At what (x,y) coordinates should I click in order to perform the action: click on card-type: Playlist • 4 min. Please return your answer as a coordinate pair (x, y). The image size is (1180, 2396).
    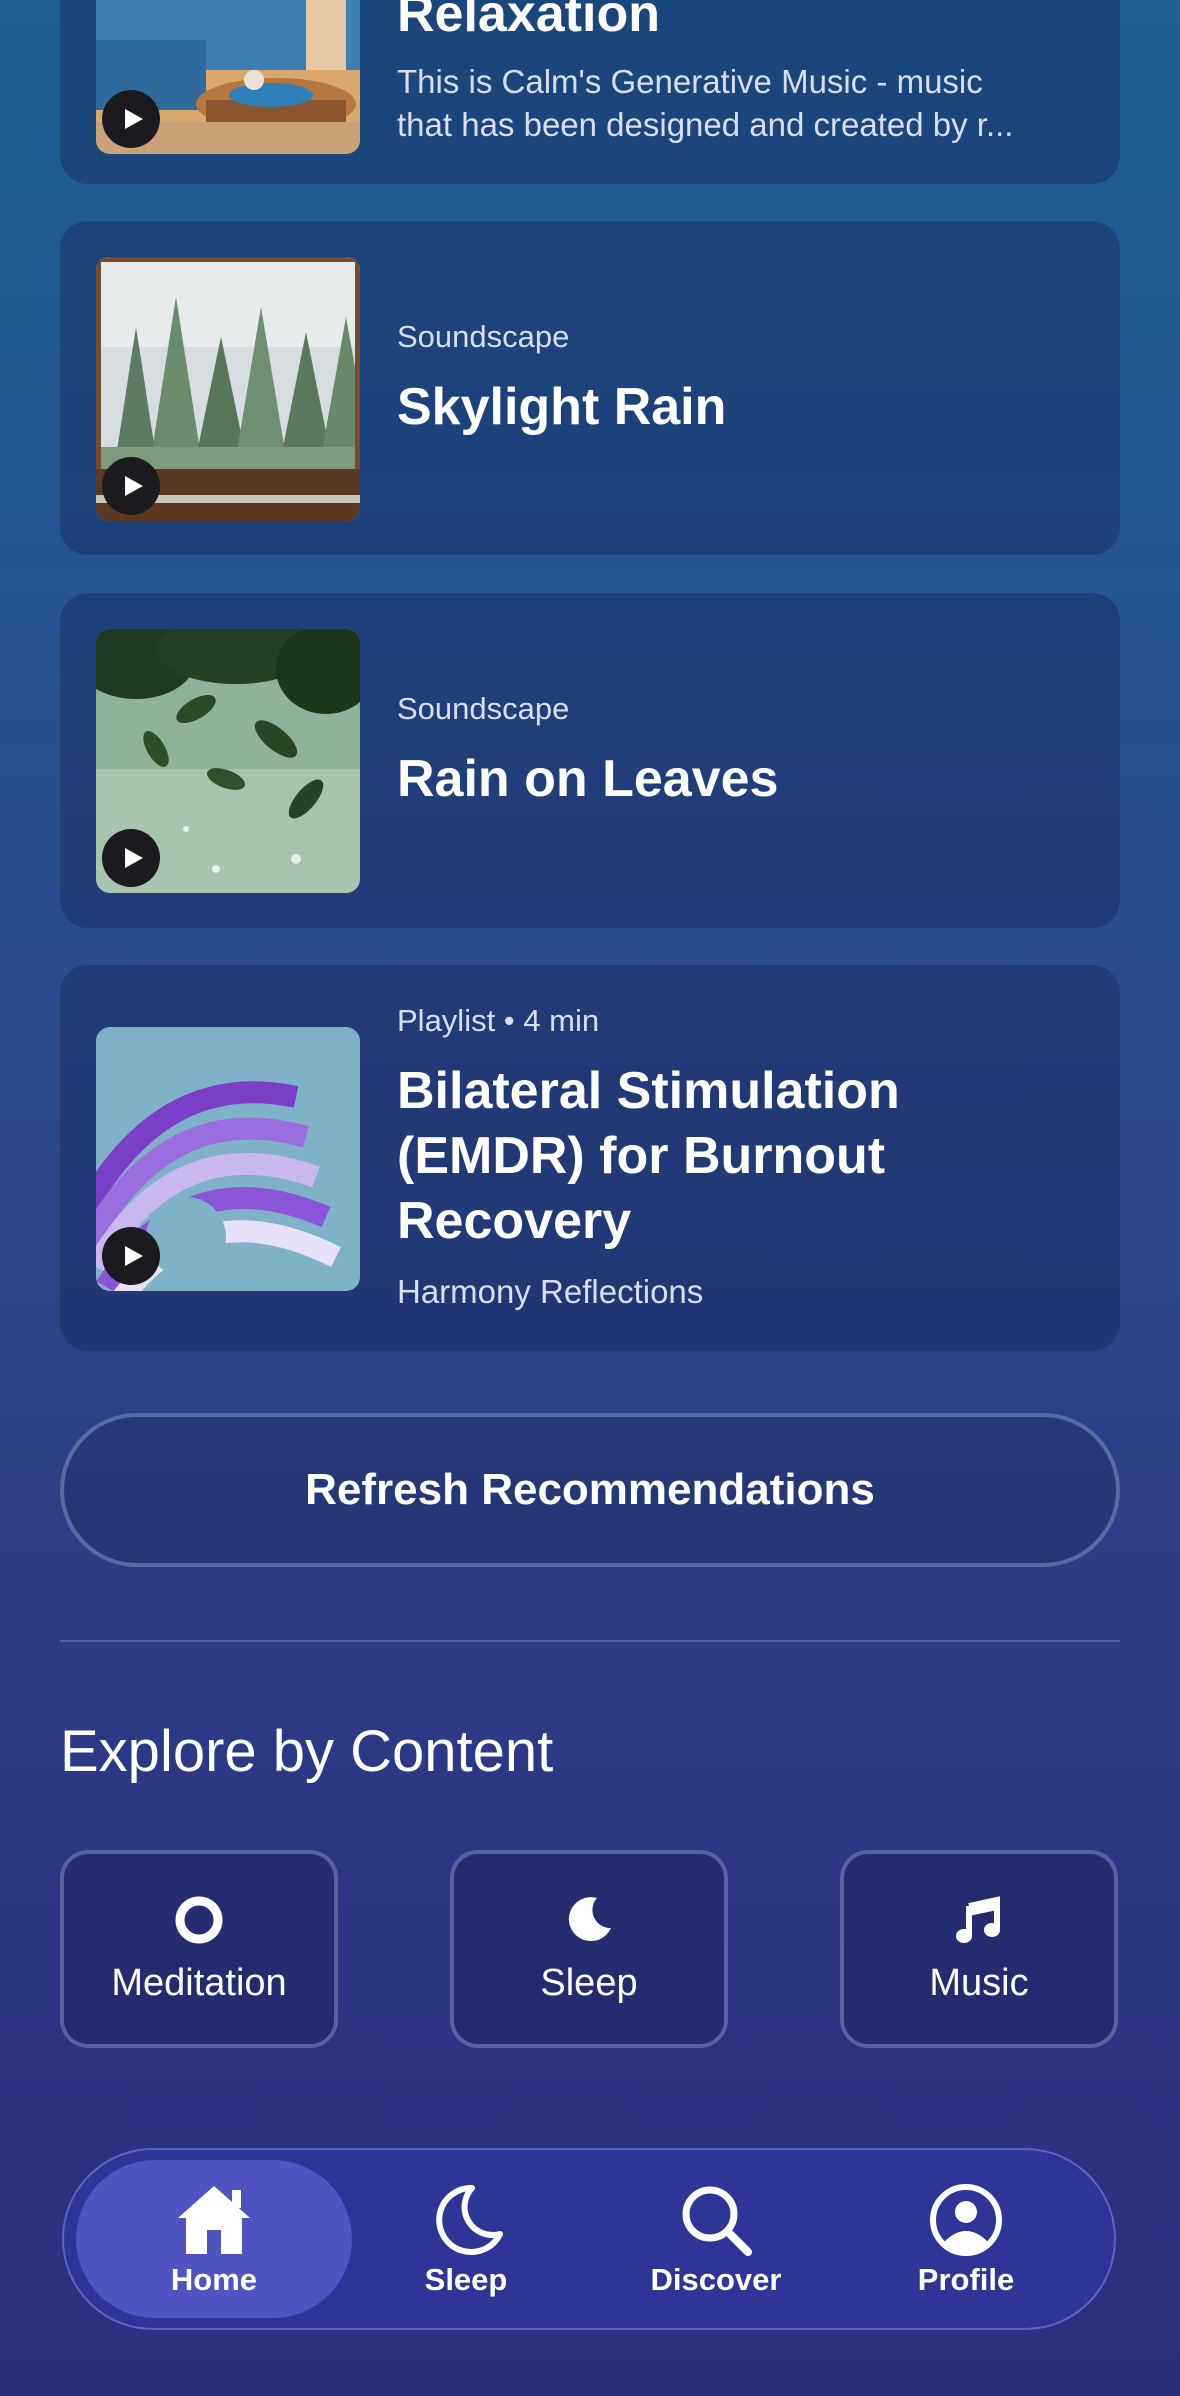
    Looking at the image, I should click on (498, 1020).